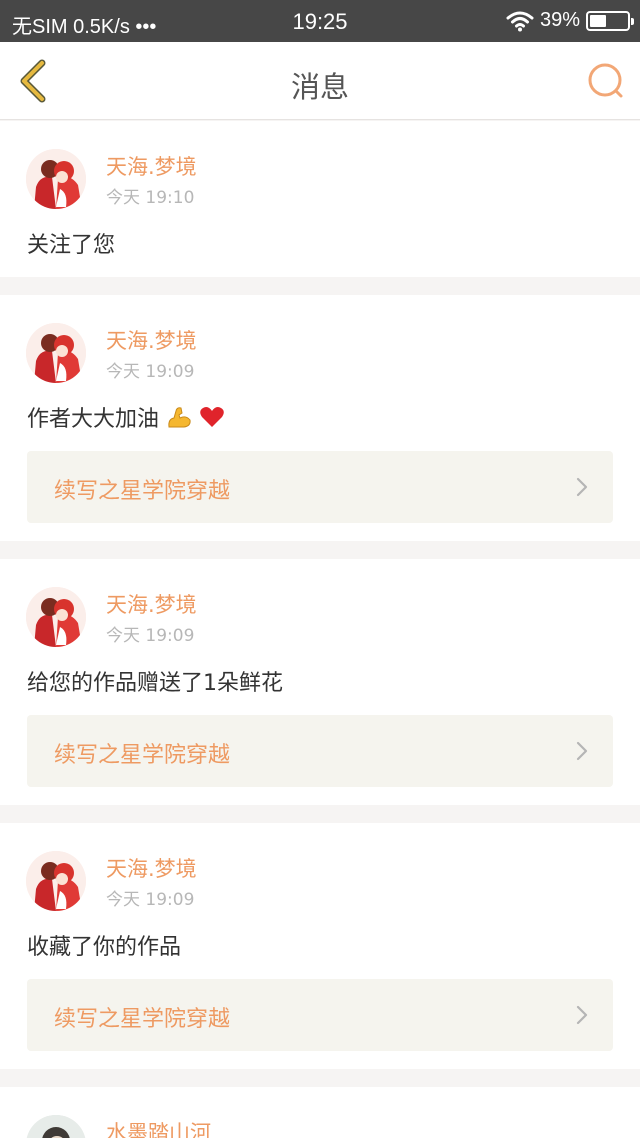 This screenshot has width=640, height=1138. What do you see at coordinates (606, 81) in the screenshot?
I see `search-icon` at bounding box center [606, 81].